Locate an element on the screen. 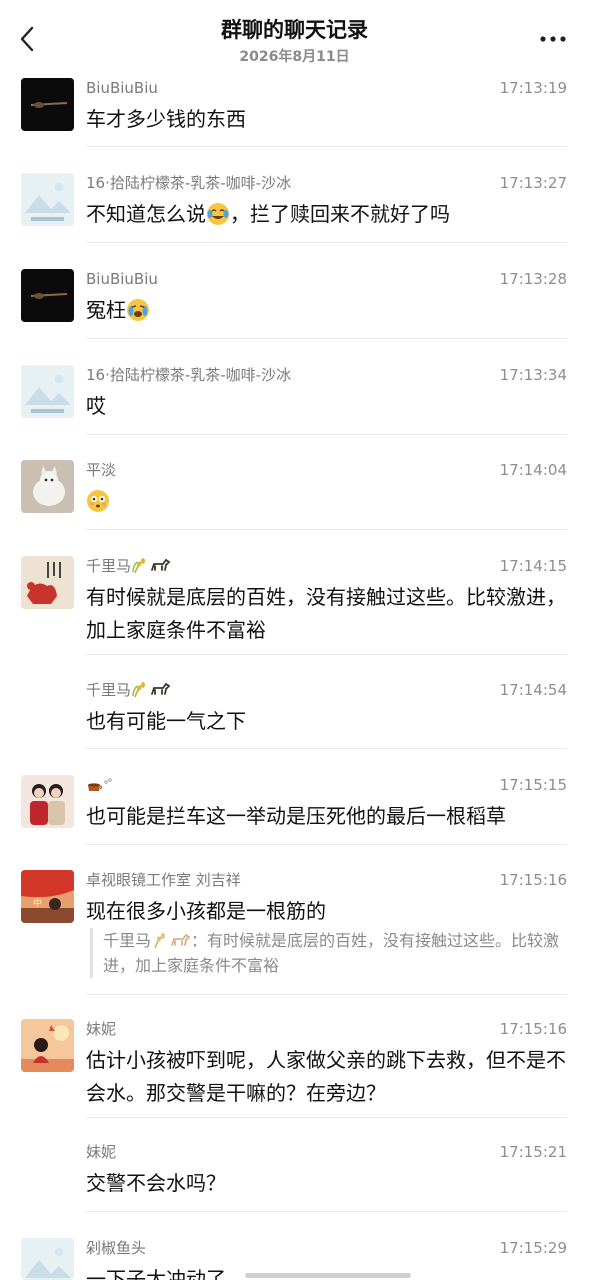 The width and height of the screenshot is (589, 1280). message-text: 现在很多小孩都是一根筋的 is located at coordinates (206, 911).